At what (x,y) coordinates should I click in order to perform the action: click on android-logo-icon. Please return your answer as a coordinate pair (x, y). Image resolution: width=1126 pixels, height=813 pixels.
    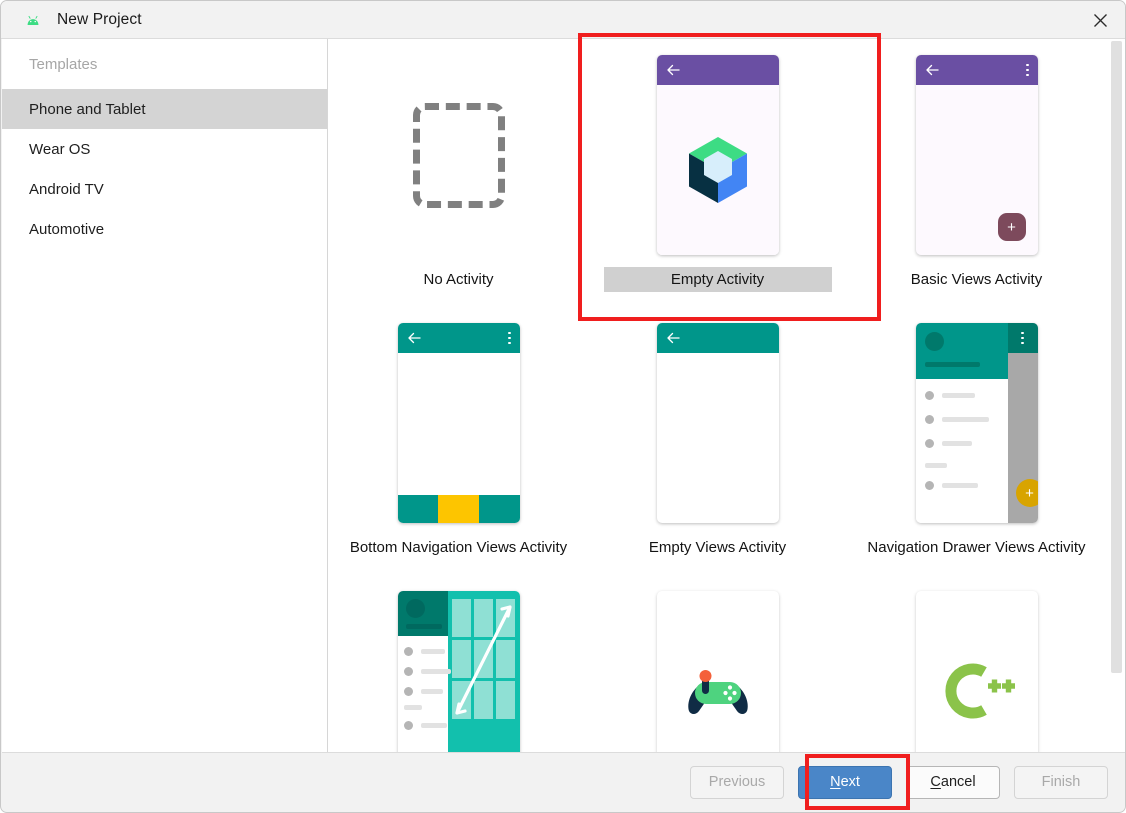
    Looking at the image, I should click on (33, 20).